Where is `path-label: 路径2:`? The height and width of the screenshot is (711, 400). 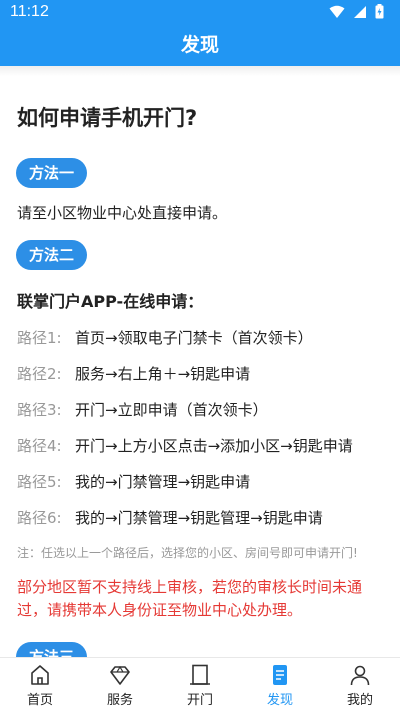
path-label: 路径2: is located at coordinates (39, 374).